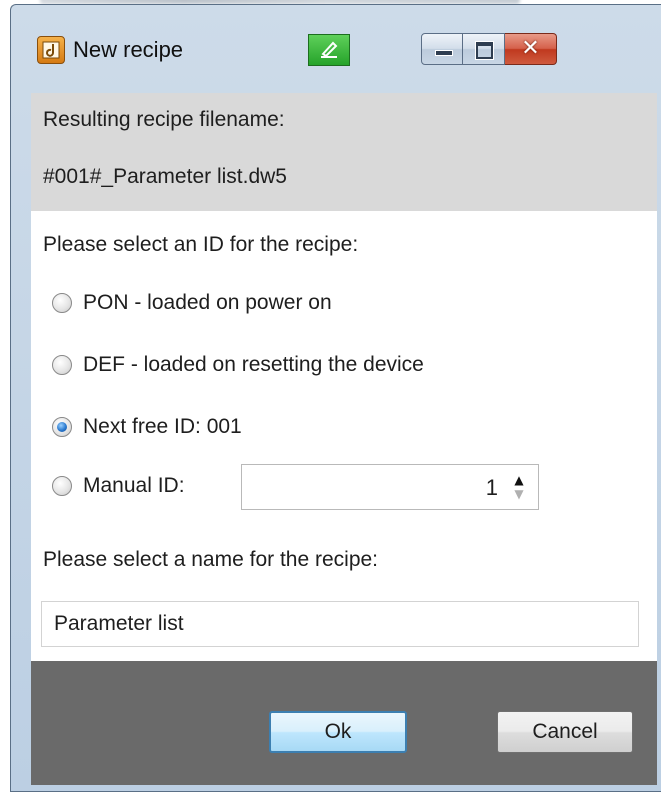 This screenshot has width=661, height=792. What do you see at coordinates (164, 119) in the screenshot?
I see `filename-label: Resulting recipe filename:` at bounding box center [164, 119].